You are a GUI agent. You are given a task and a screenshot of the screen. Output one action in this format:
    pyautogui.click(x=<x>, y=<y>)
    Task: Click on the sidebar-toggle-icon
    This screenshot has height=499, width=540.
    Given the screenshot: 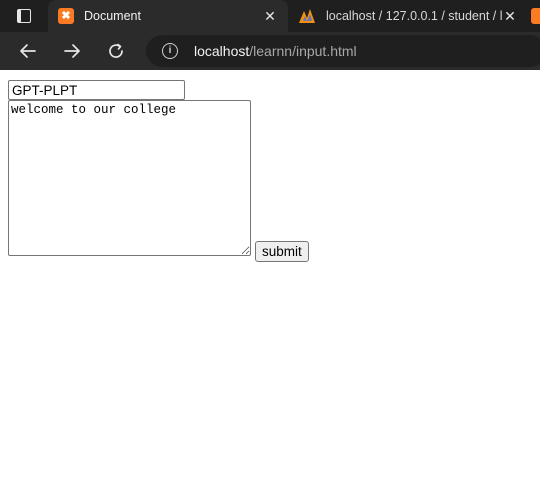 What is the action you would take?
    pyautogui.click(x=24, y=16)
    